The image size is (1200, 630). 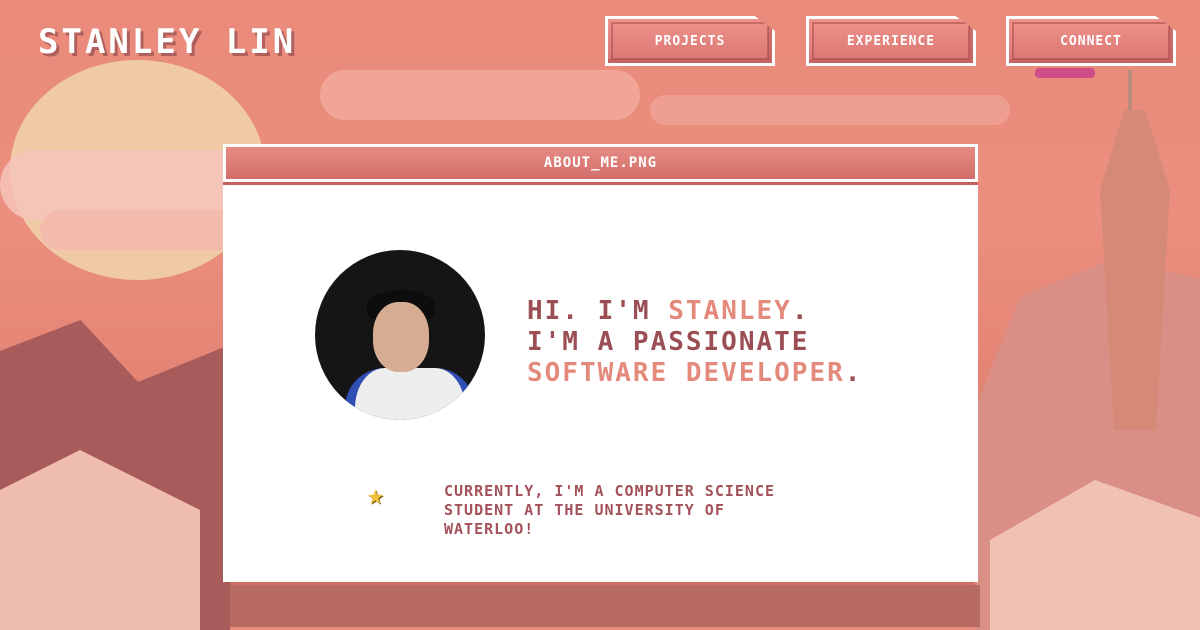 I want to click on profile-photo, so click(x=400, y=335).